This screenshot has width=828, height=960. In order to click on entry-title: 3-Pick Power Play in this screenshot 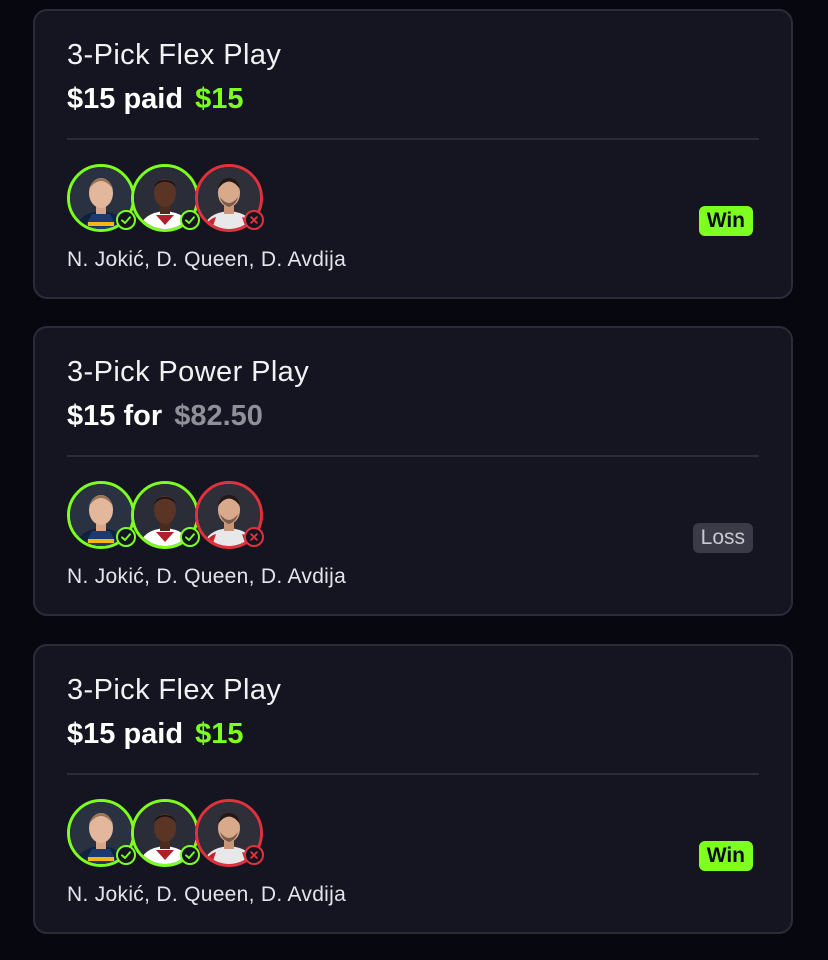, I will do `click(188, 372)`.